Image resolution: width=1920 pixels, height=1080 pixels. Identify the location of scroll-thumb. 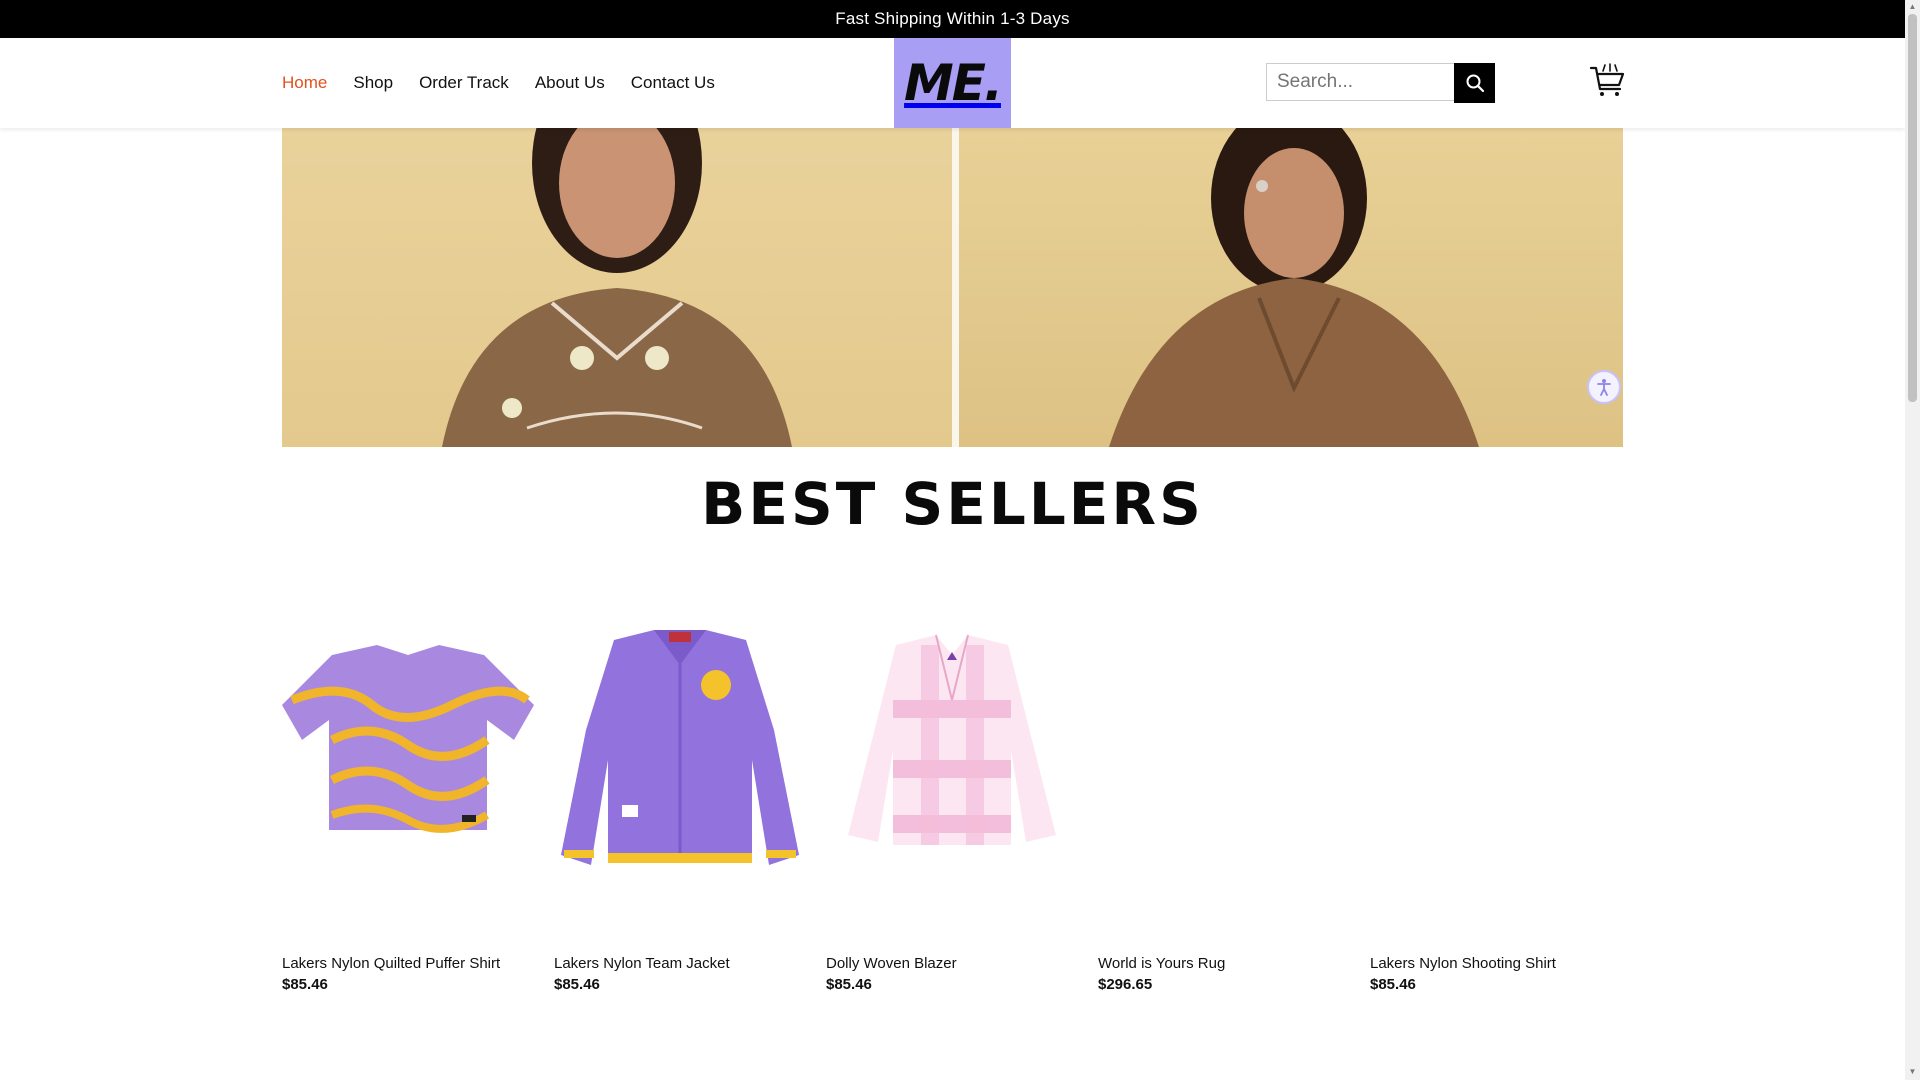
(1912, 208).